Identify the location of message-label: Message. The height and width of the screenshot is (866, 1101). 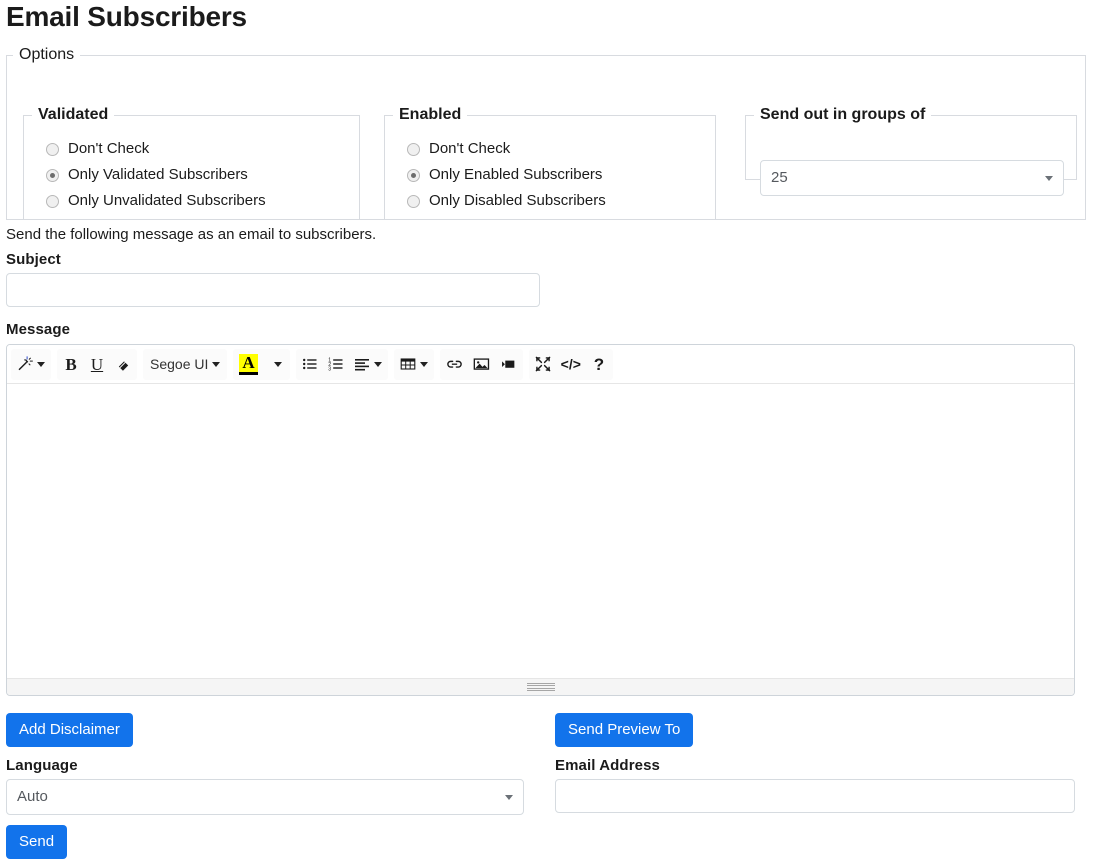
(38, 329).